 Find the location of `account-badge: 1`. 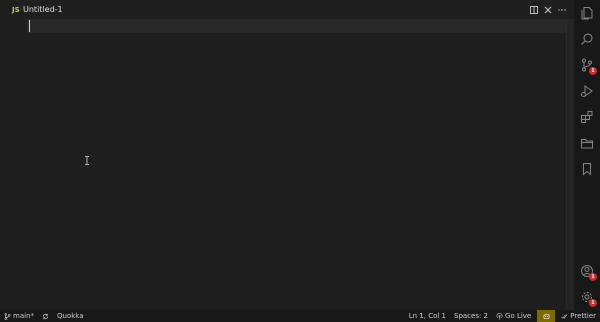

account-badge: 1 is located at coordinates (593, 277).